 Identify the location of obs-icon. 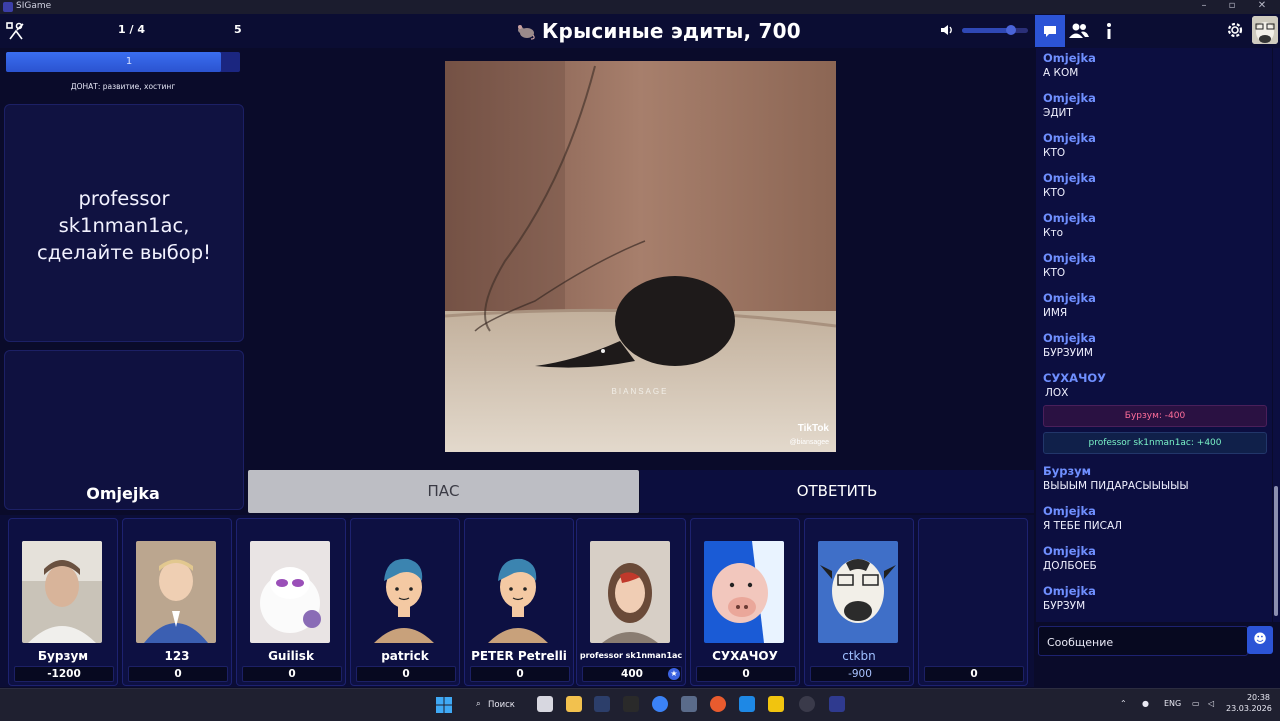
(807, 704).